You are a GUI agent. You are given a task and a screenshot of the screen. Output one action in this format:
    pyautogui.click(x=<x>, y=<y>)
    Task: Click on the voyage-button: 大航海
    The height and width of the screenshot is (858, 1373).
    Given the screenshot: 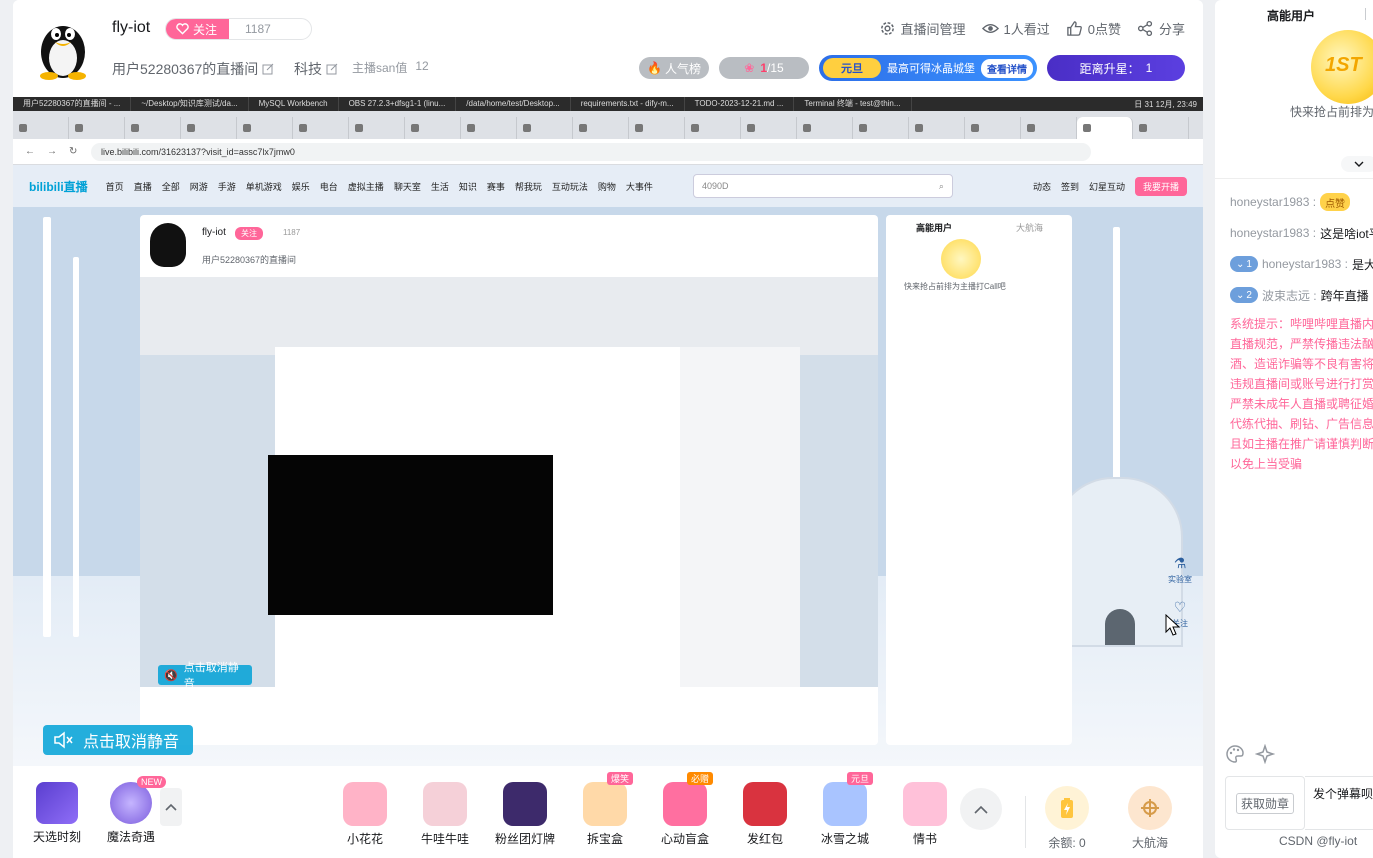 What is the action you would take?
    pyautogui.click(x=1150, y=818)
    